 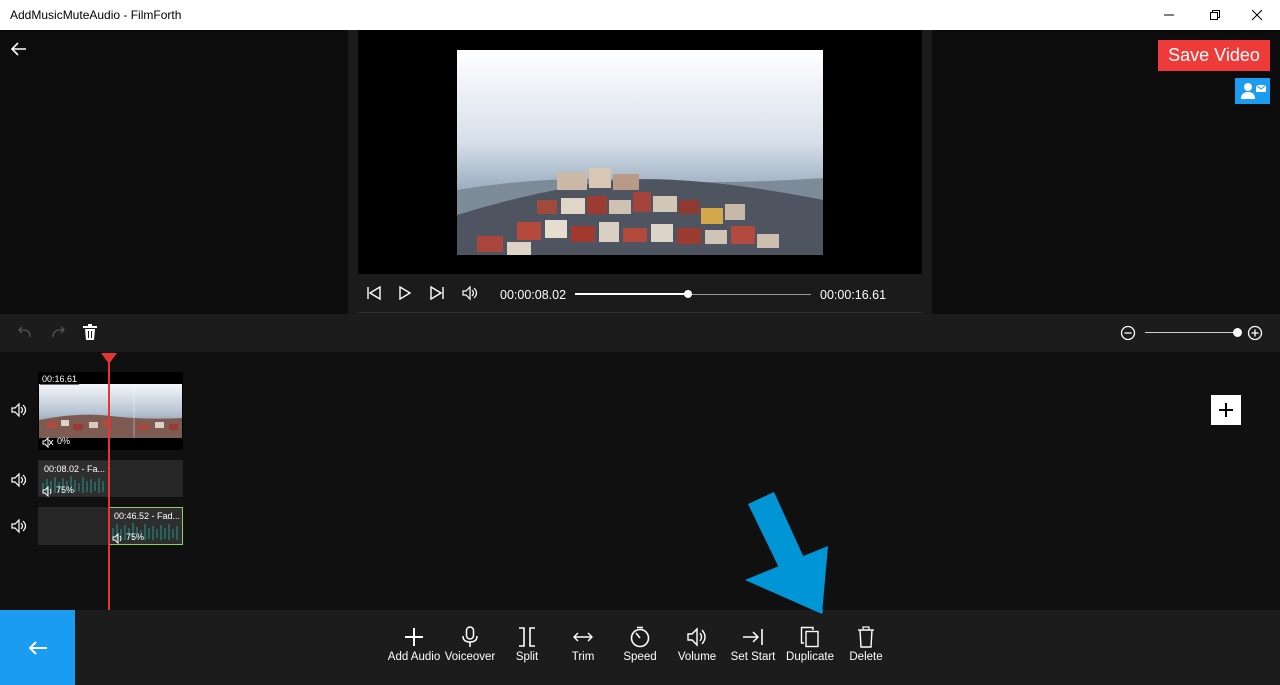 I want to click on contact-mail-icon, so click(x=1253, y=91).